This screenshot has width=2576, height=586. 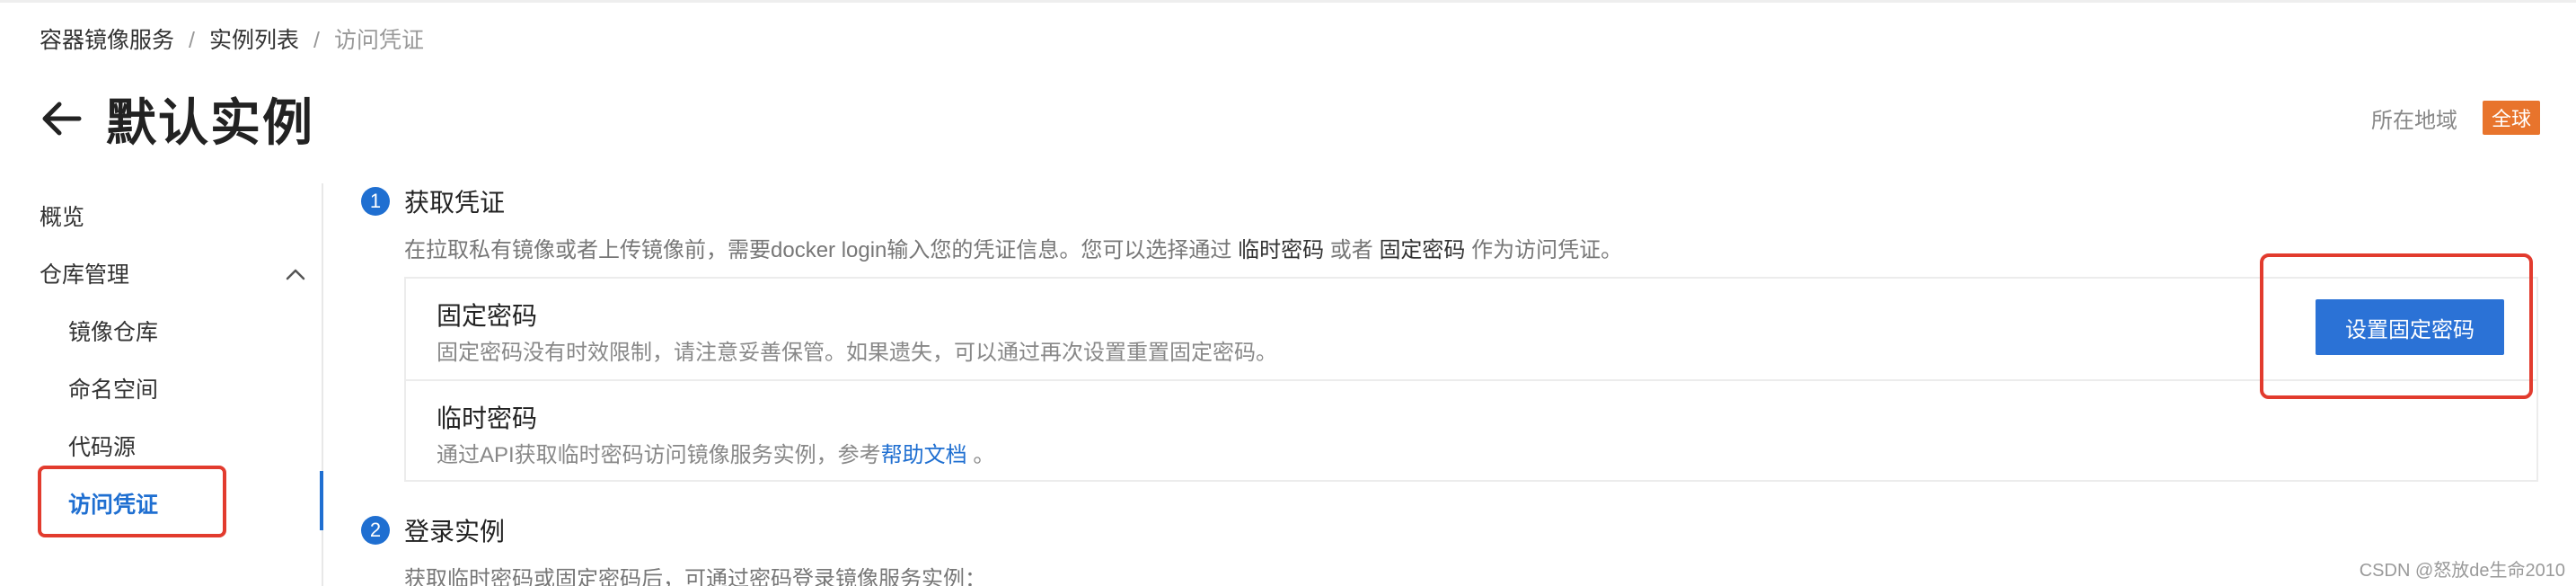 I want to click on arrow-left-icon, so click(x=61, y=118).